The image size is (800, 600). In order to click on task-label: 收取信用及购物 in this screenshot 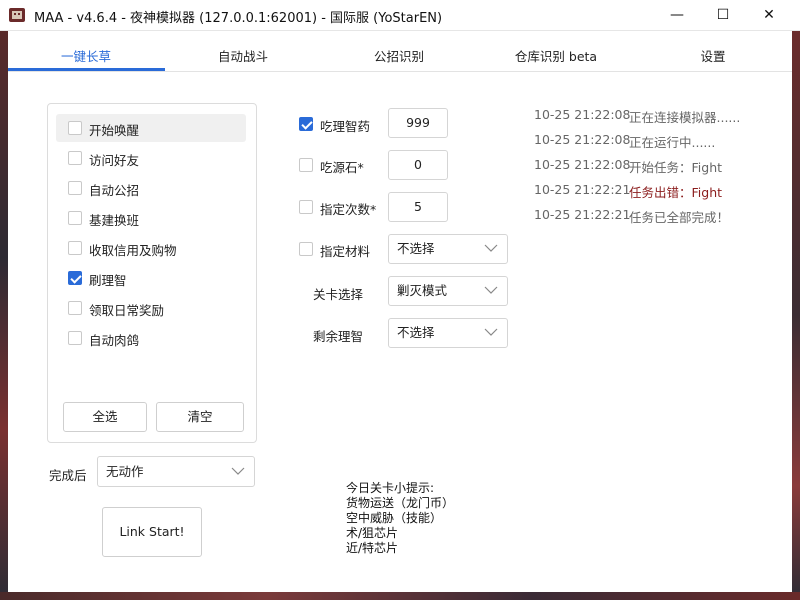, I will do `click(133, 250)`.